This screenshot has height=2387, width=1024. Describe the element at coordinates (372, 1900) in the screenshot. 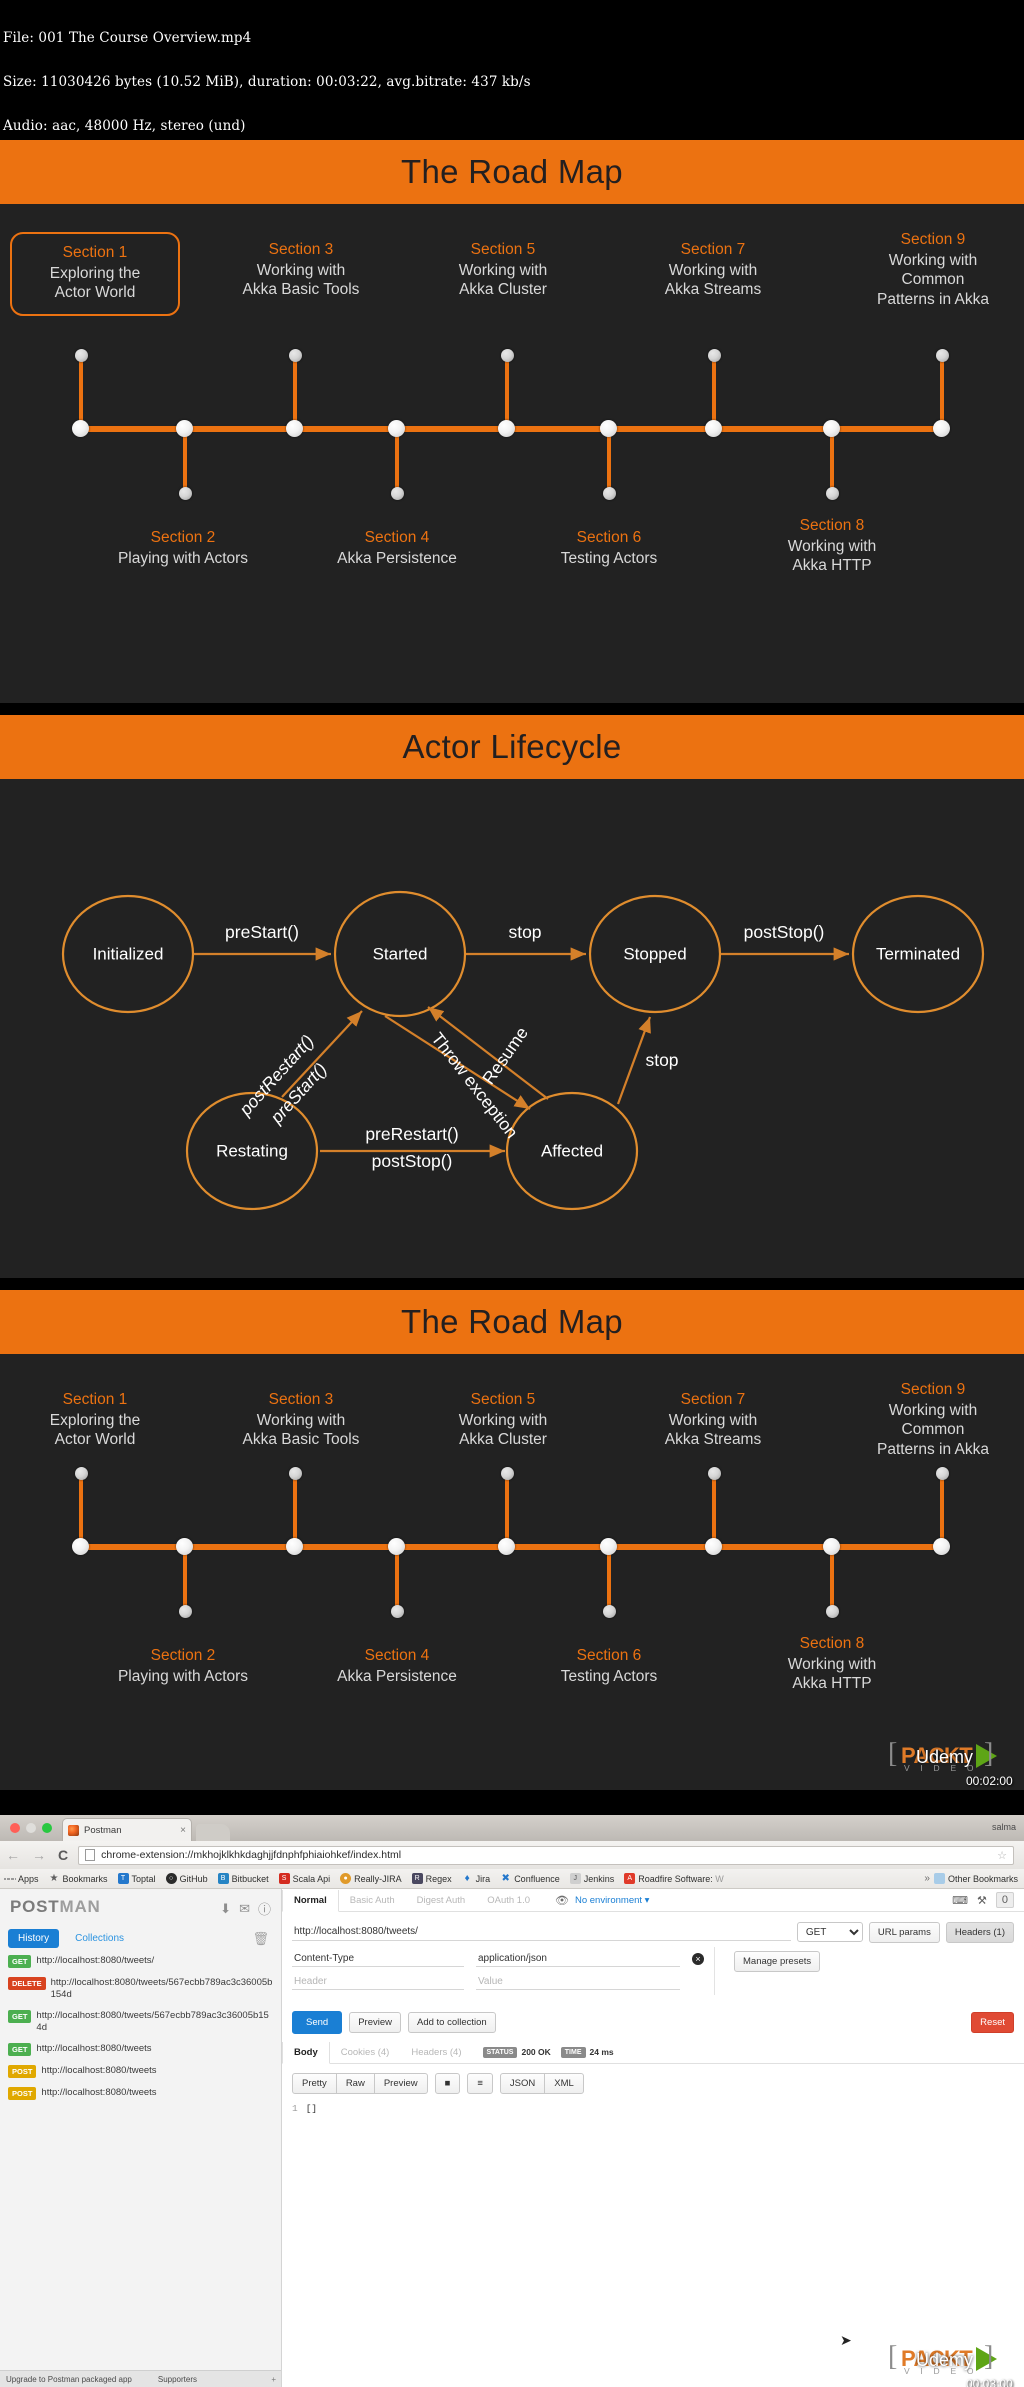

I see `tab-basic-auth: Basic Auth` at that location.